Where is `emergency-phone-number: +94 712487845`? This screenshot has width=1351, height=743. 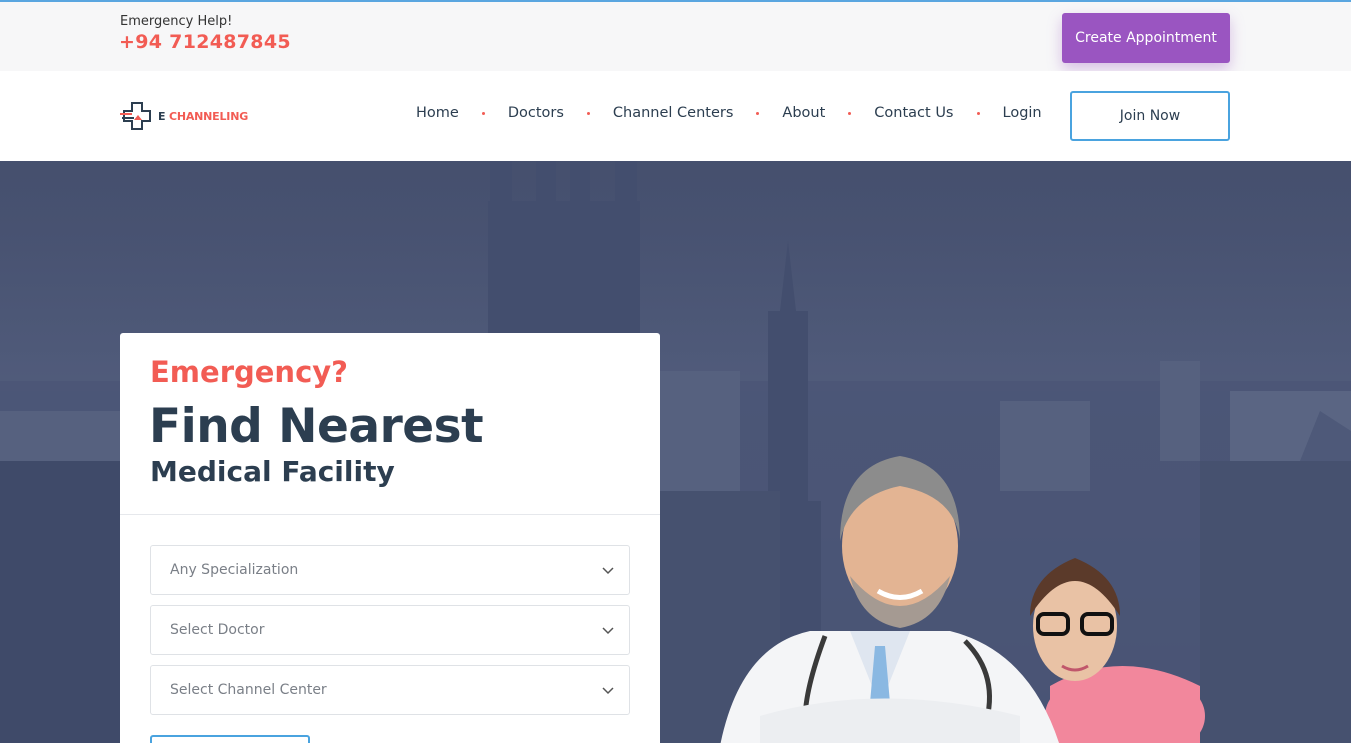 emergency-phone-number: +94 712487845 is located at coordinates (205, 42).